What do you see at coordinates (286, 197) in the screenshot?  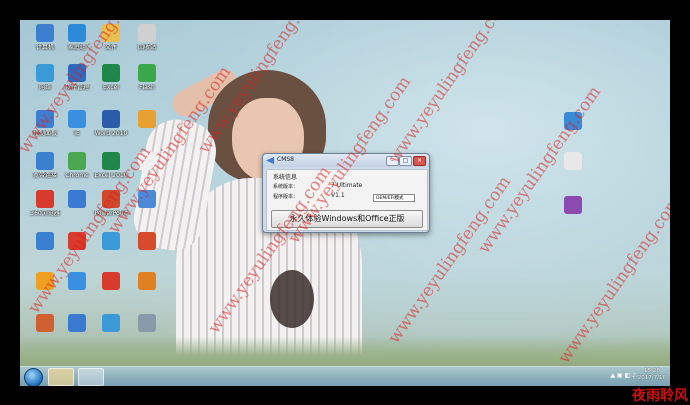 I see `program-label: 程序版本：` at bounding box center [286, 197].